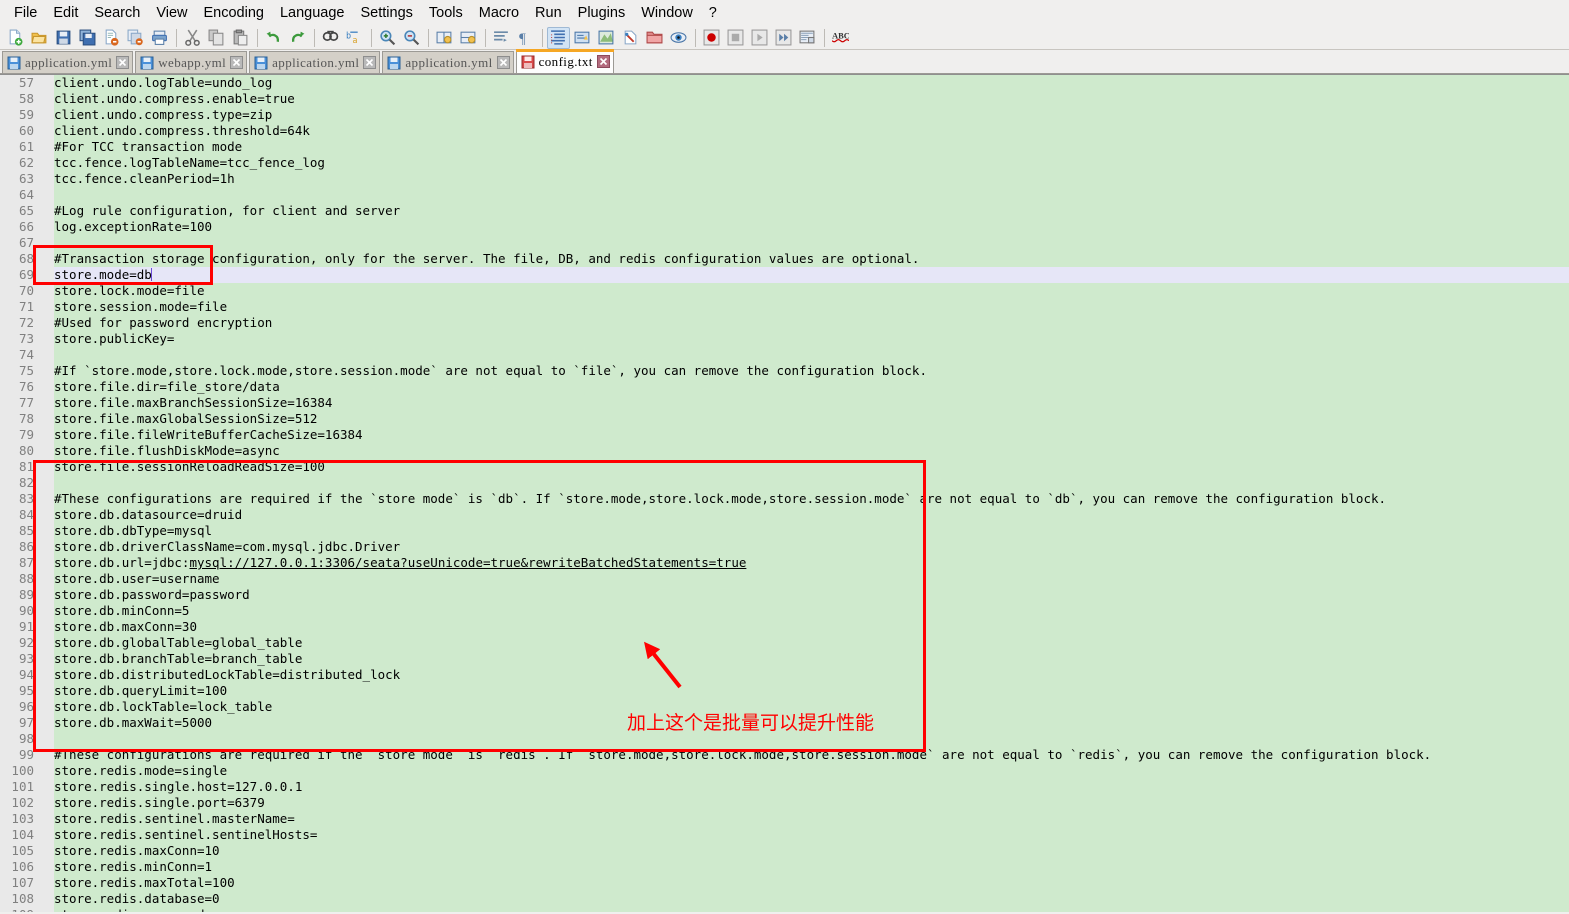 The height and width of the screenshot is (914, 1569). I want to click on code-line: 69 store.mode=db, so click(784, 275).